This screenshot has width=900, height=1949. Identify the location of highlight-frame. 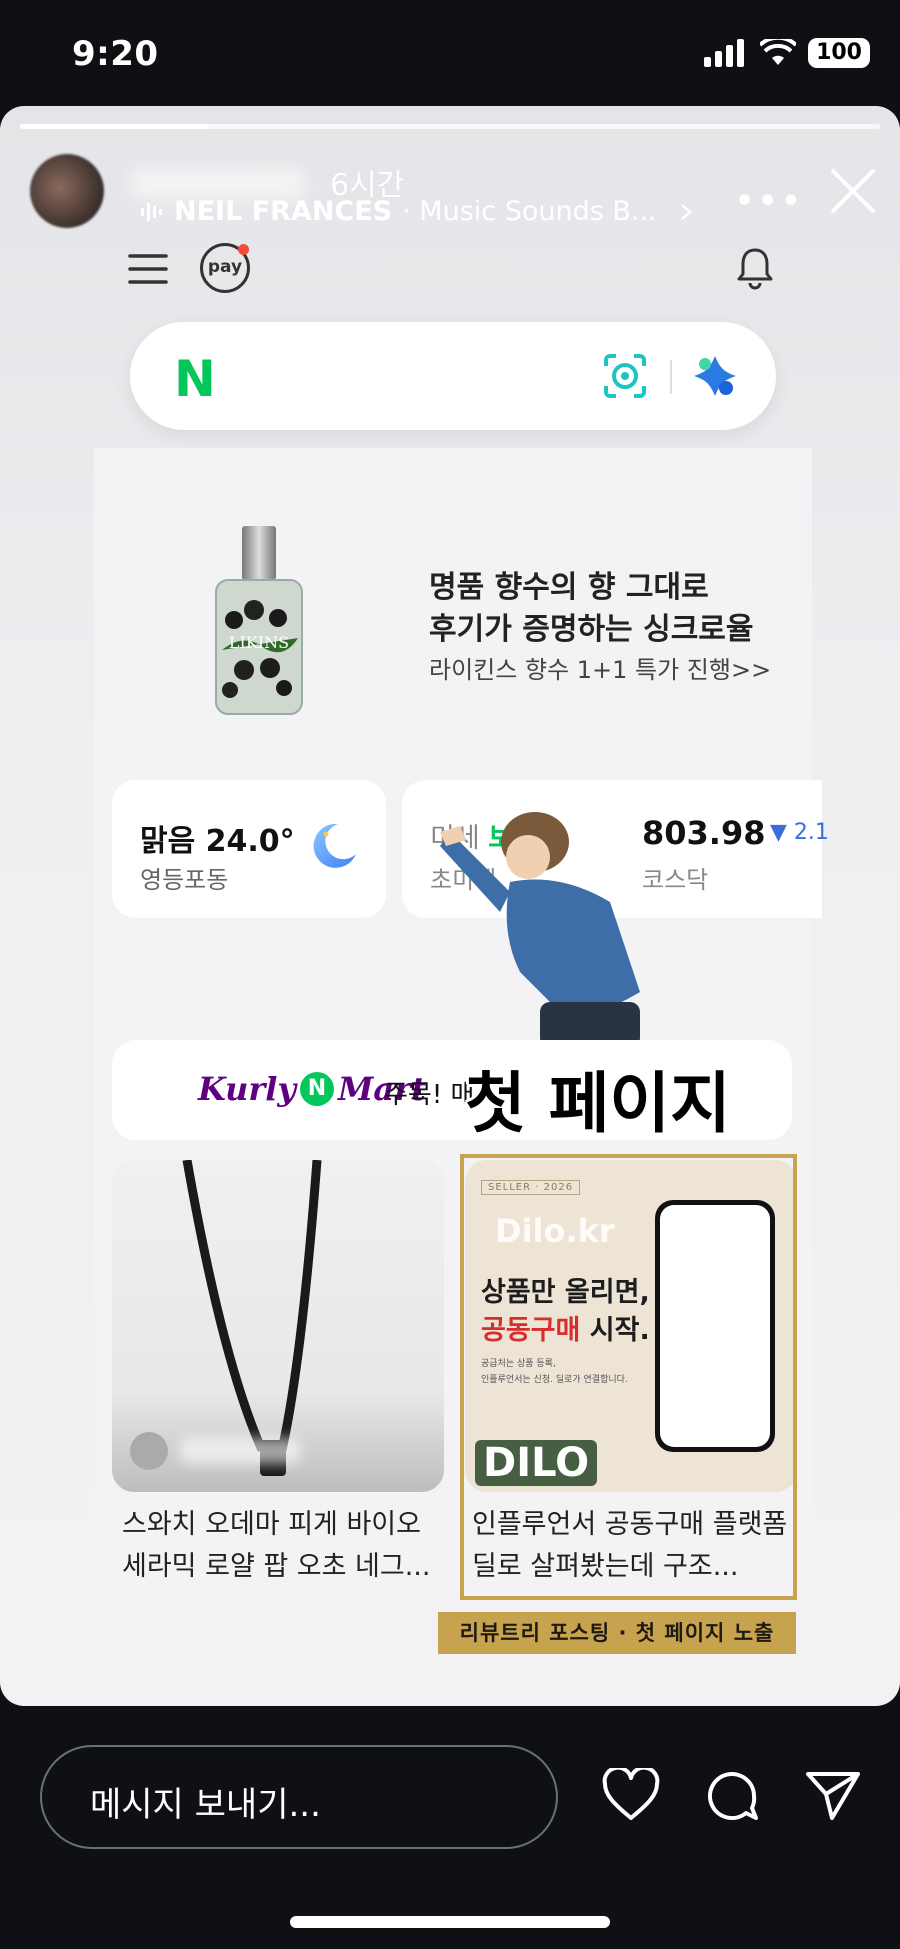
(628, 1377).